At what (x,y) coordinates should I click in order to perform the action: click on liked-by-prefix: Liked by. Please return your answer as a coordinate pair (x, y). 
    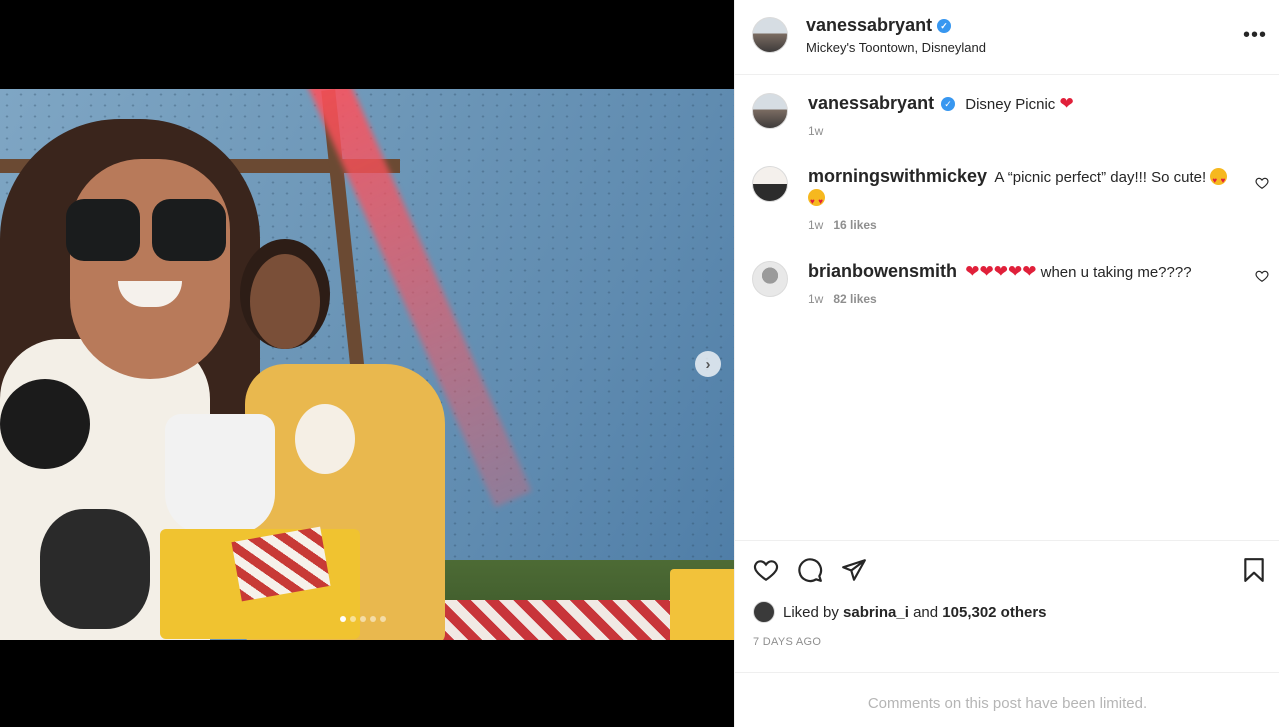
    Looking at the image, I should click on (811, 612).